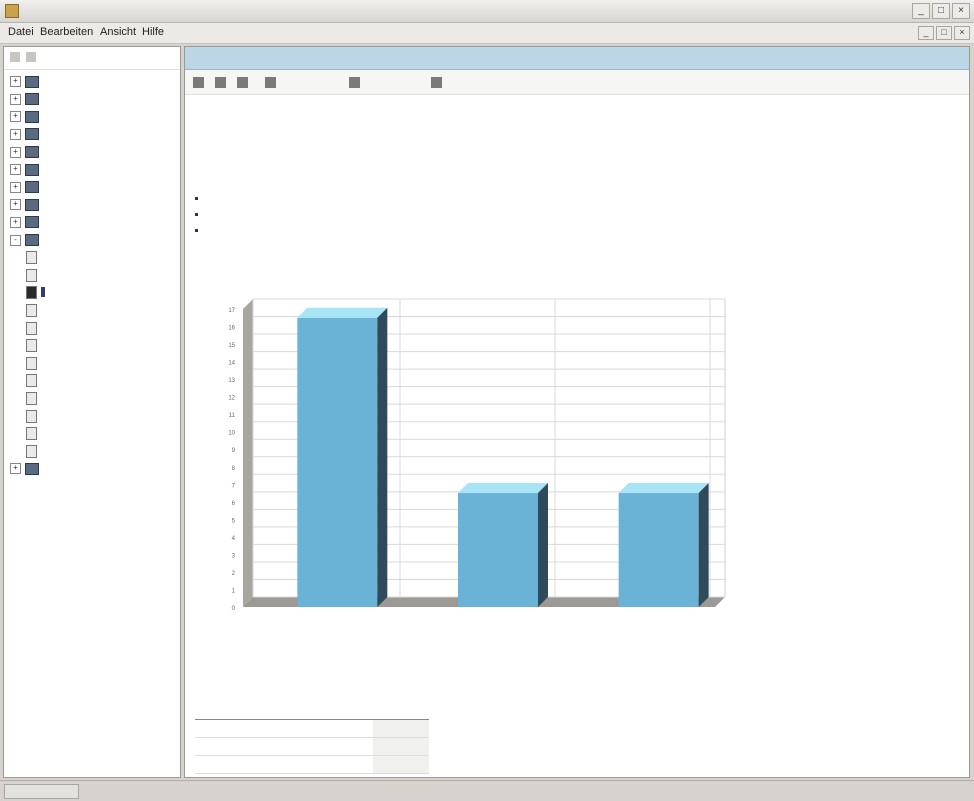 The width and height of the screenshot is (974, 801). Describe the element at coordinates (234, 556) in the screenshot. I see `y-tick-label: 3` at that location.